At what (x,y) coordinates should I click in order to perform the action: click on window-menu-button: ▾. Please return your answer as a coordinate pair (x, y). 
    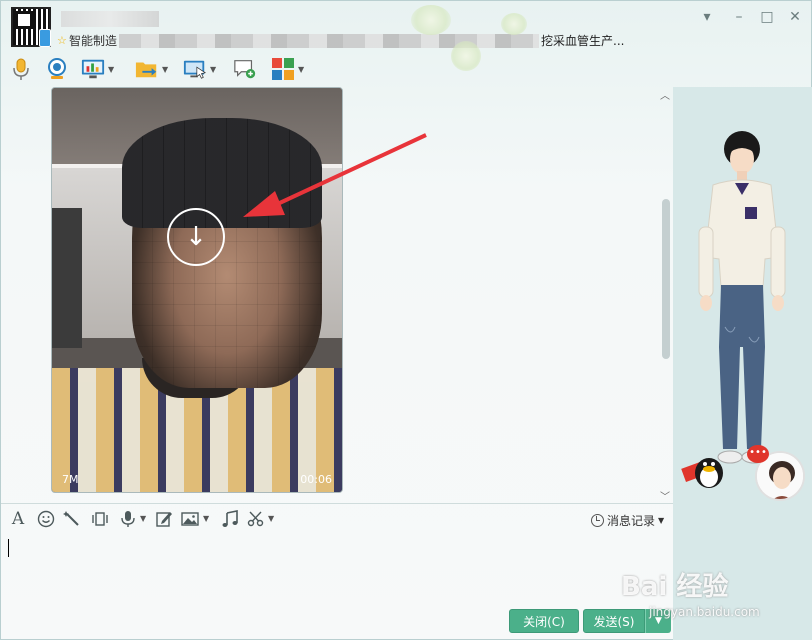
    Looking at the image, I should click on (707, 17).